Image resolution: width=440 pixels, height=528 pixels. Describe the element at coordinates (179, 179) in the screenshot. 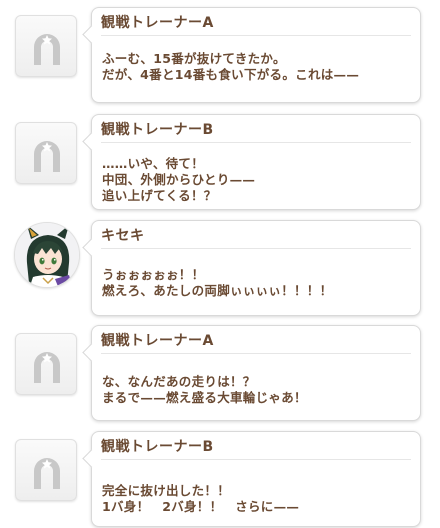

I see `message-text: ……いや、待て！ 中団、外側からひとり—— 追い上げてくる！？` at that location.